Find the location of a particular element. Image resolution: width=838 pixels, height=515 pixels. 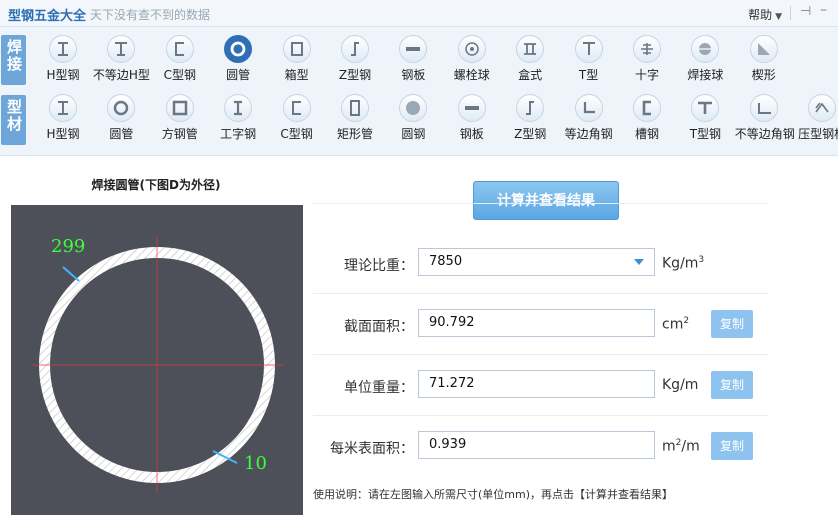

steel-plate-icon is located at coordinates (413, 49).